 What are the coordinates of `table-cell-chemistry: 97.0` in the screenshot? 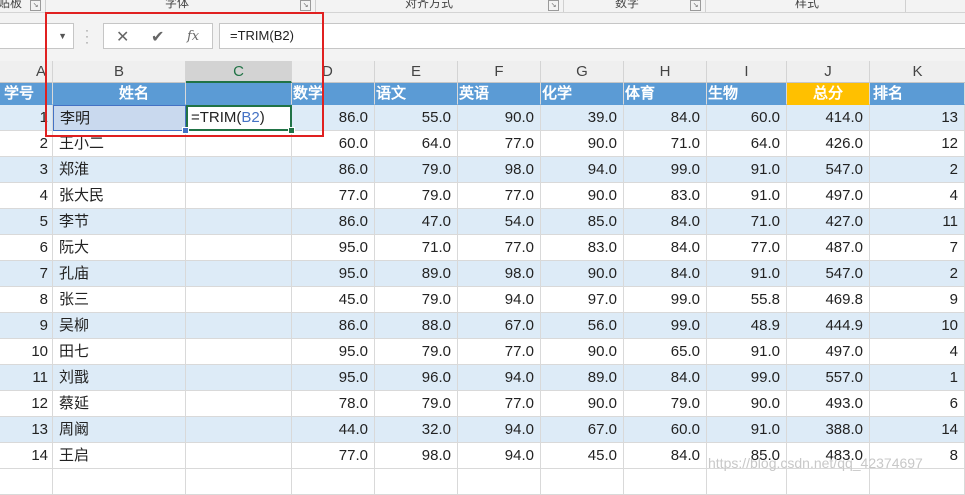 It's located at (582, 300).